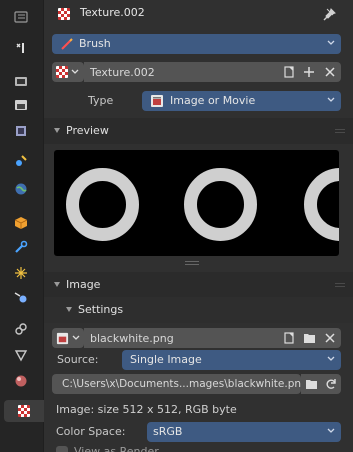 The image size is (353, 452). Describe the element at coordinates (21, 105) in the screenshot. I see `output-icon` at that location.